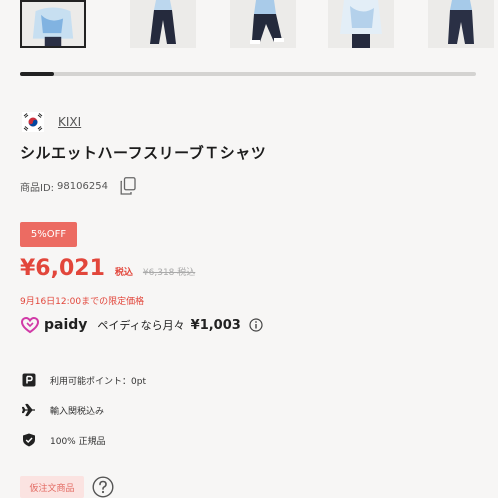 The image size is (498, 498). I want to click on tax-label: 税込, so click(123, 273).